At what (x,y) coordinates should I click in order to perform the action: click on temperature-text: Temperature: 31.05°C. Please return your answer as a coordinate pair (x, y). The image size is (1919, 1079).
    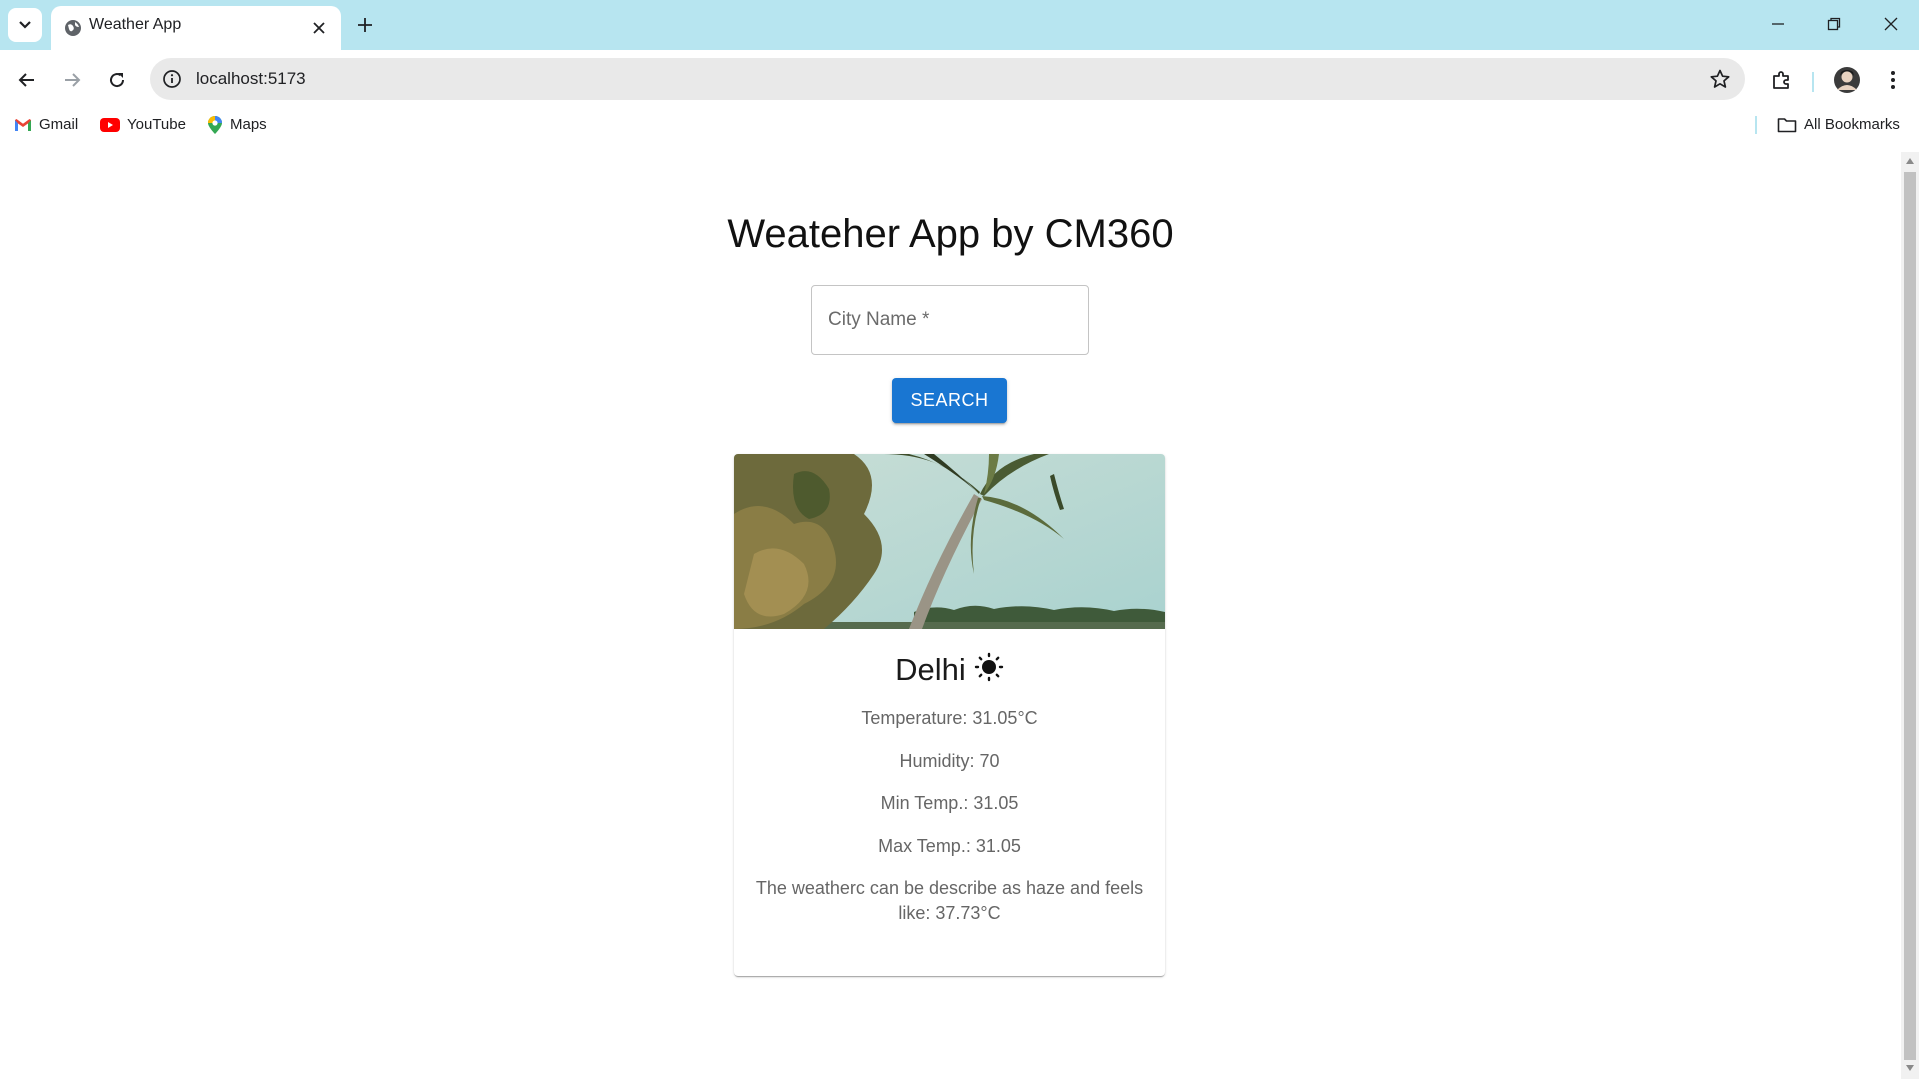
    Looking at the image, I should click on (949, 718).